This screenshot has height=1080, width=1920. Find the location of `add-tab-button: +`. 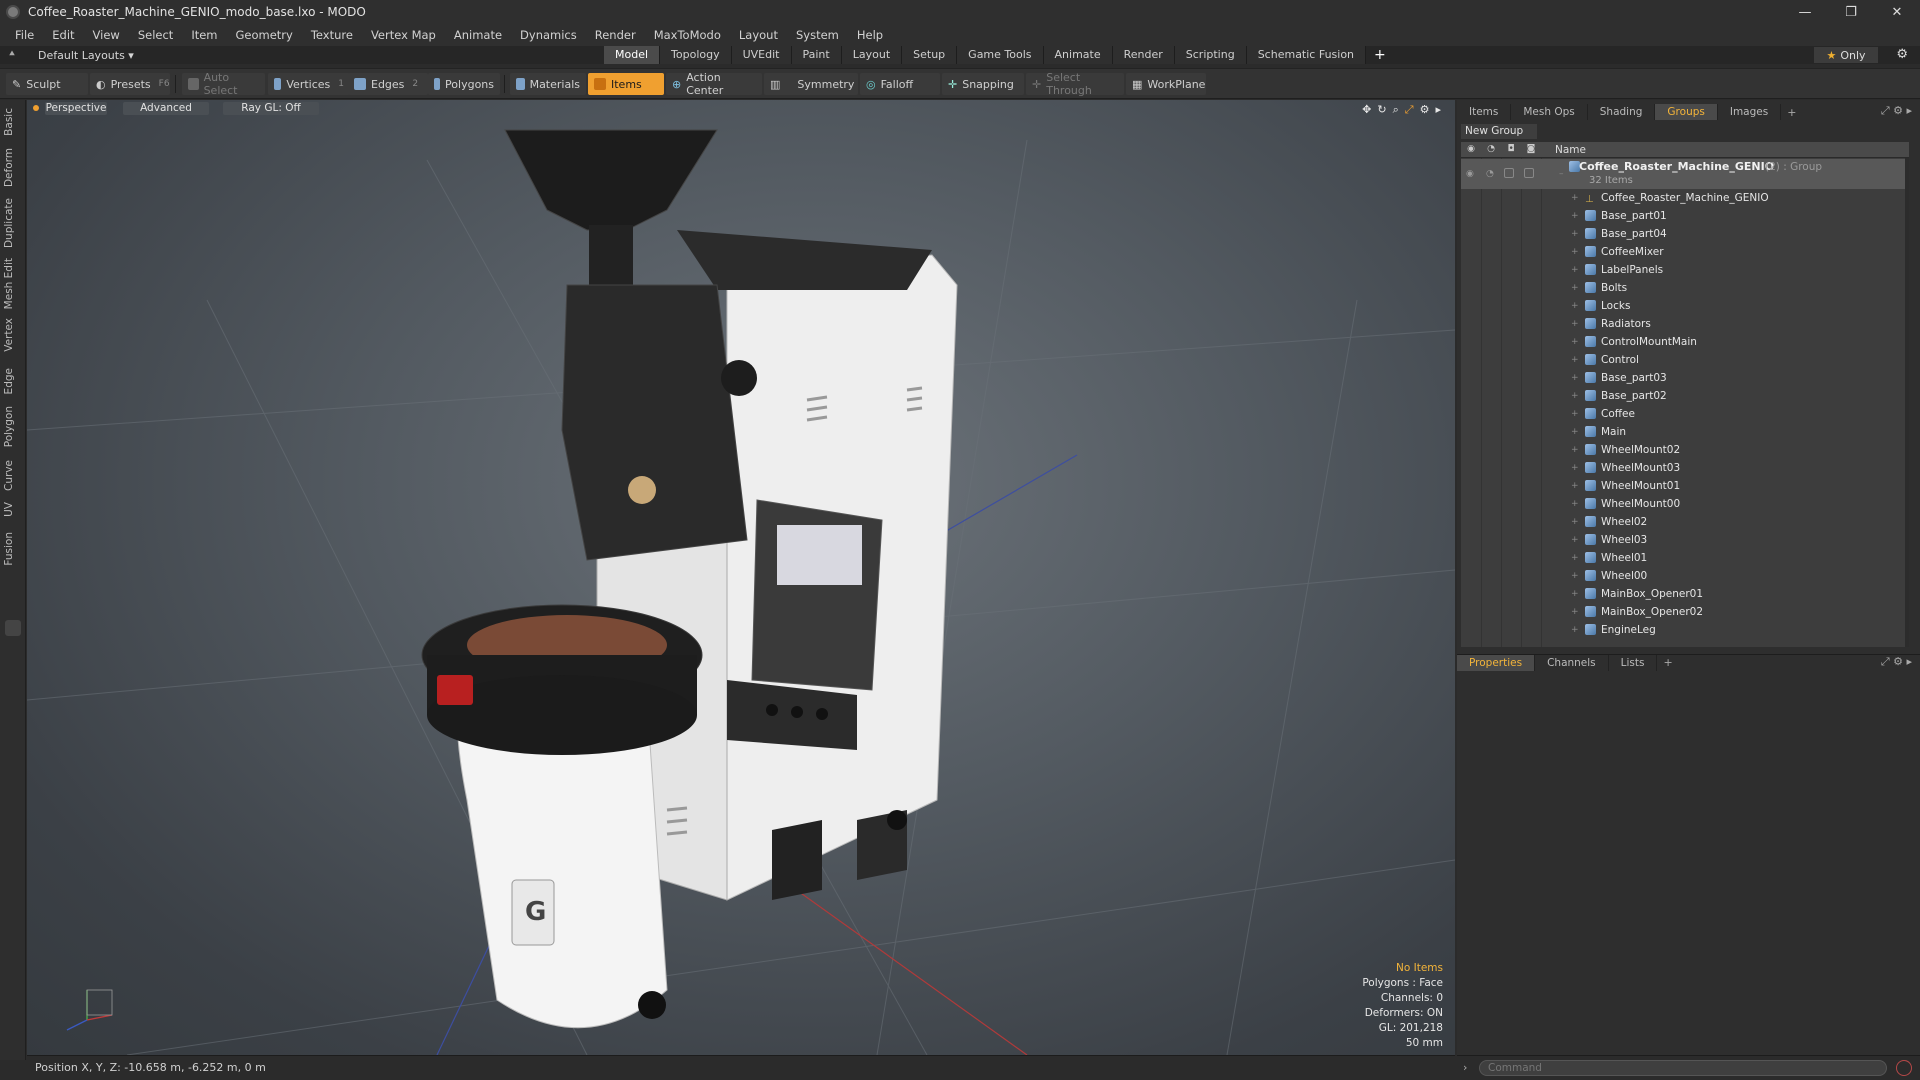

add-tab-button: + is located at coordinates (1380, 55).